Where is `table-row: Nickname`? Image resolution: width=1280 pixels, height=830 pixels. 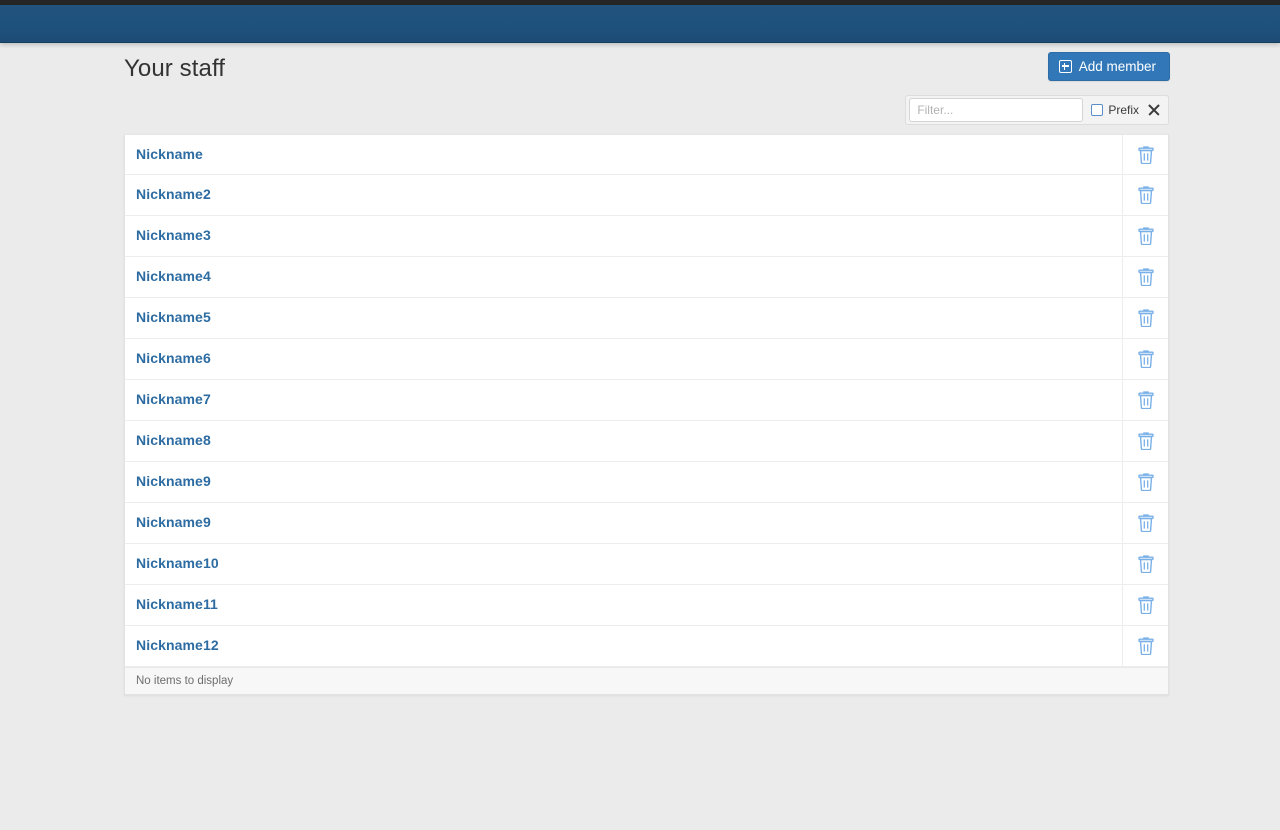 table-row: Nickname is located at coordinates (646, 154).